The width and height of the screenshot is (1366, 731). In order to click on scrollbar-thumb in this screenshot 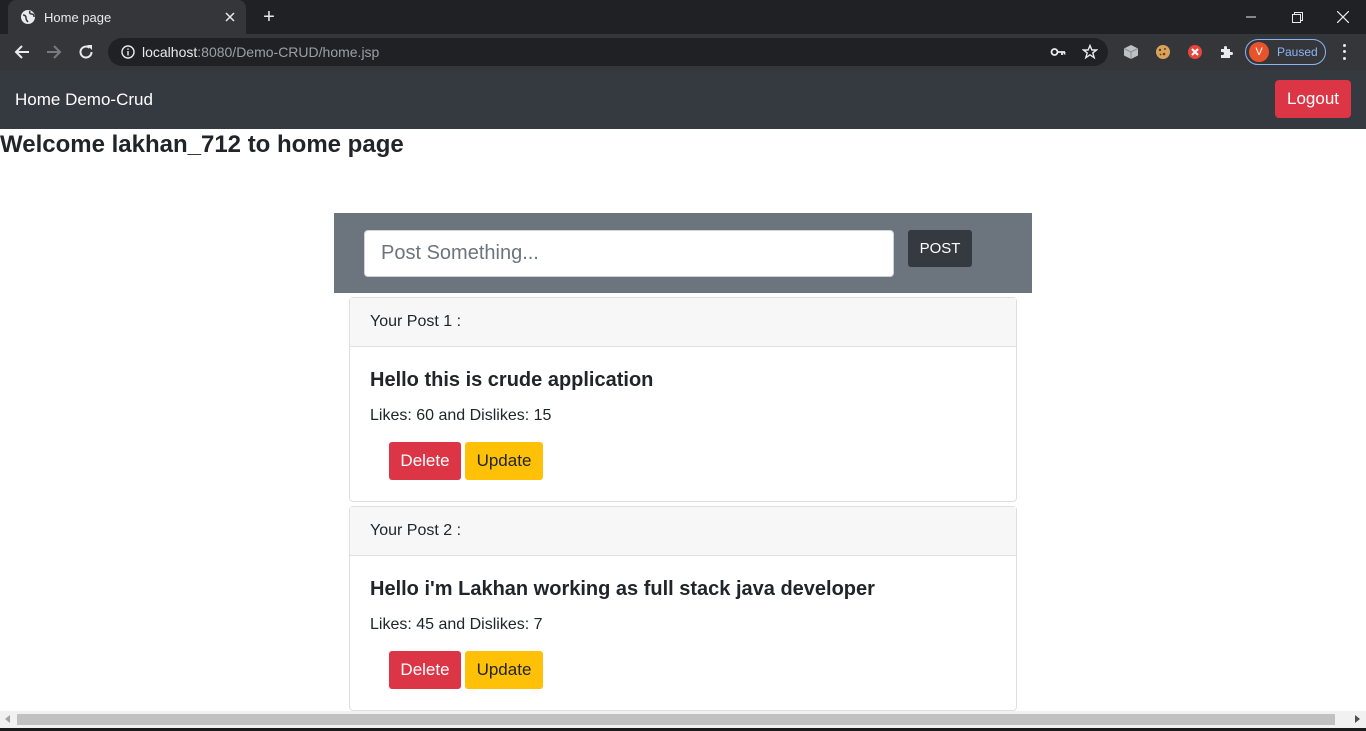, I will do `click(676, 719)`.